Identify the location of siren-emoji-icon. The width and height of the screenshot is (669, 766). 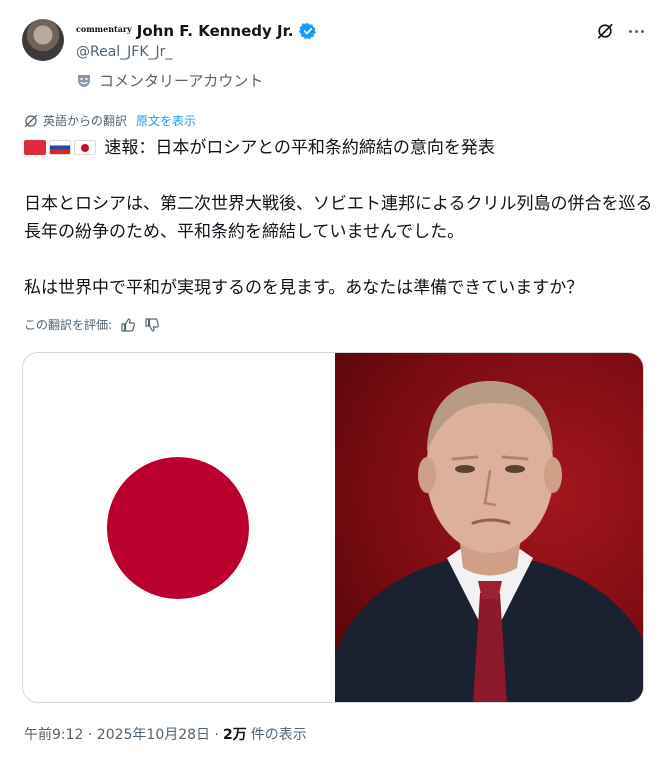
(35, 147).